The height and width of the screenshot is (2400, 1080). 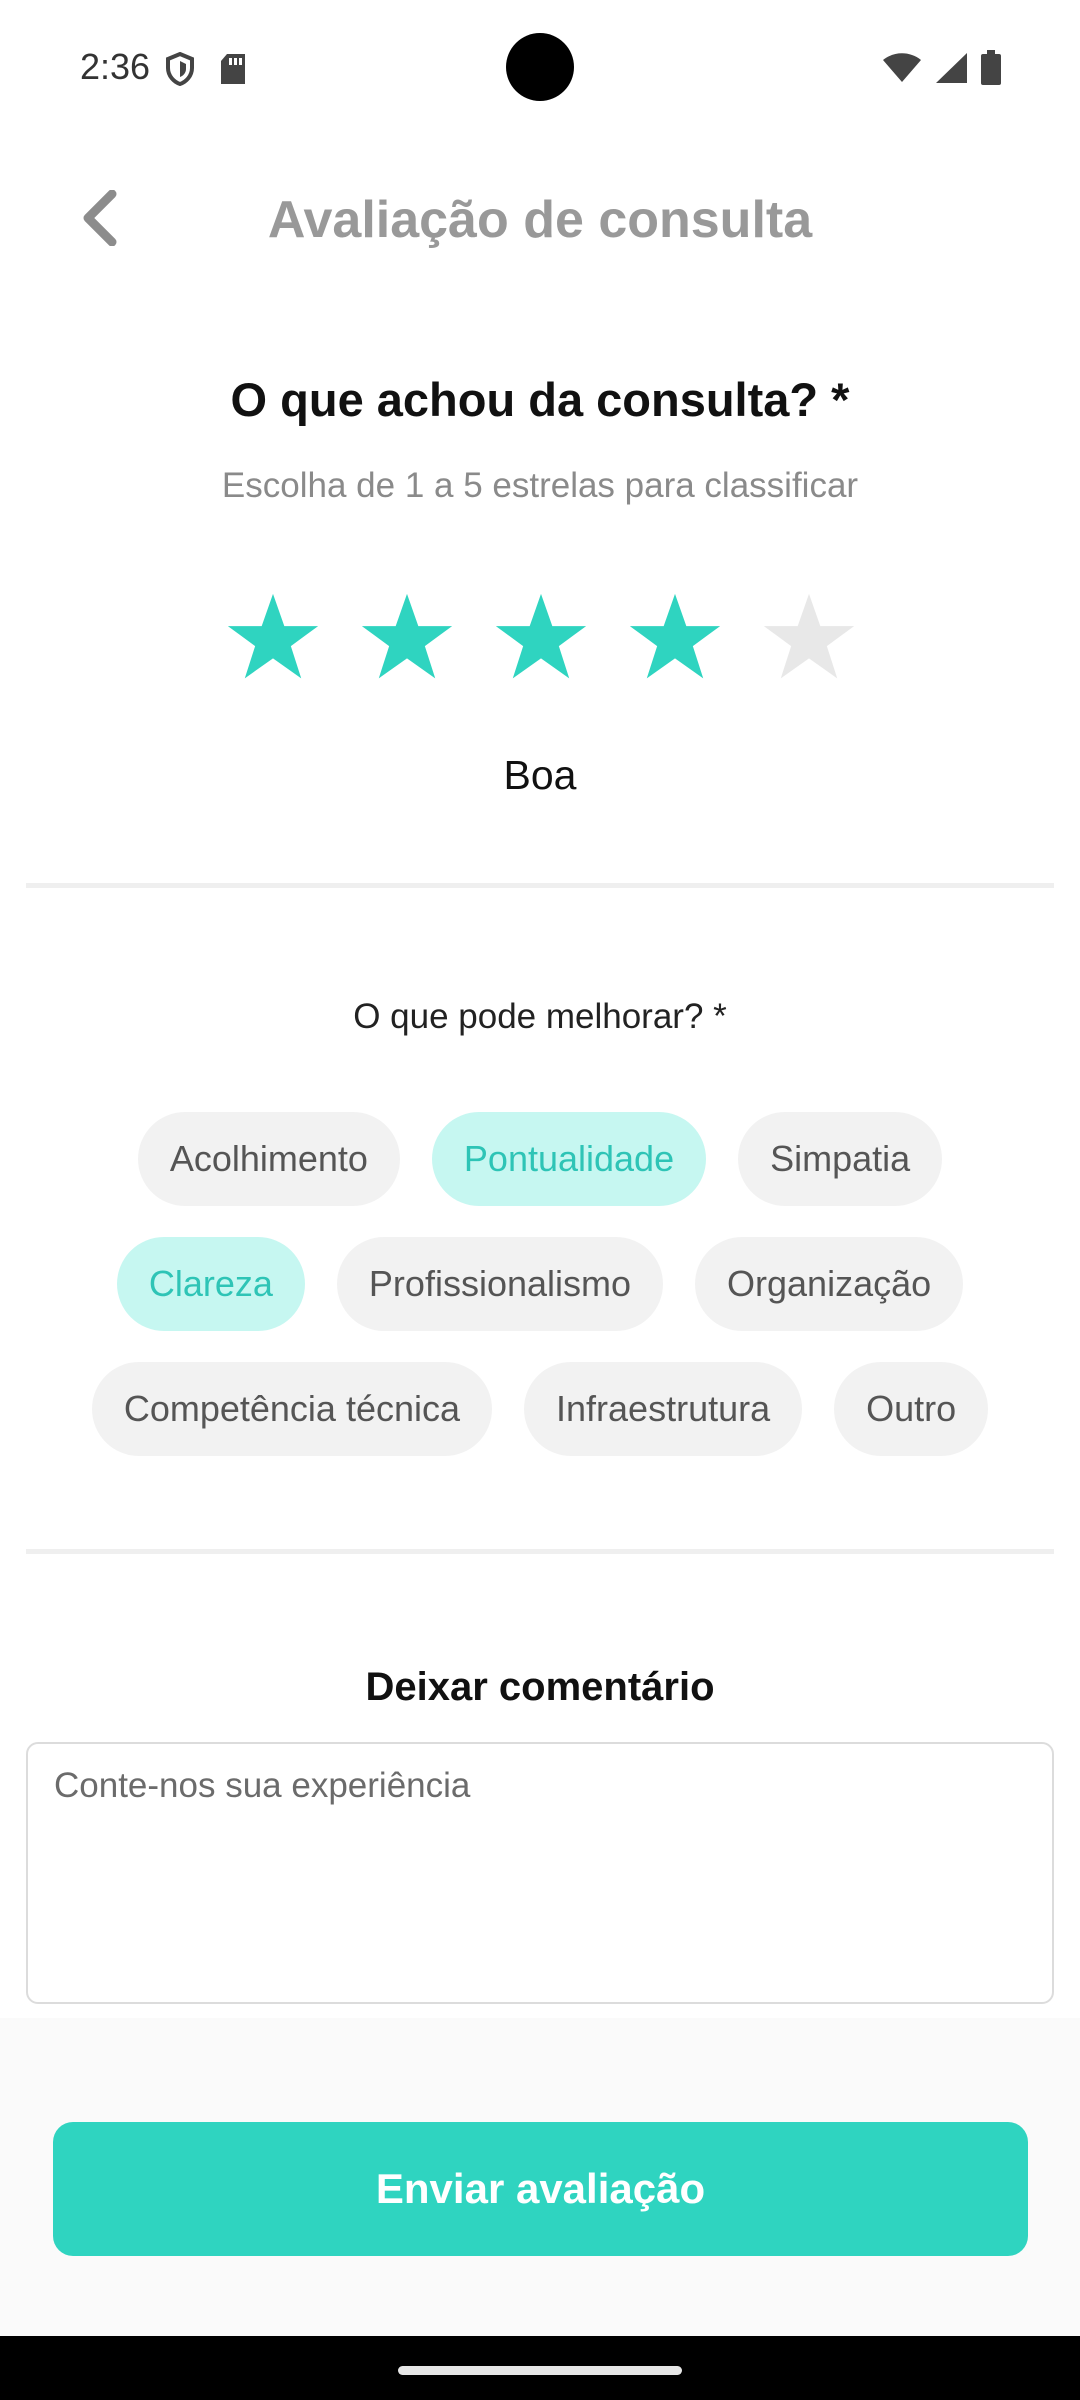 I want to click on status-bar: 2:36, so click(x=540, y=65).